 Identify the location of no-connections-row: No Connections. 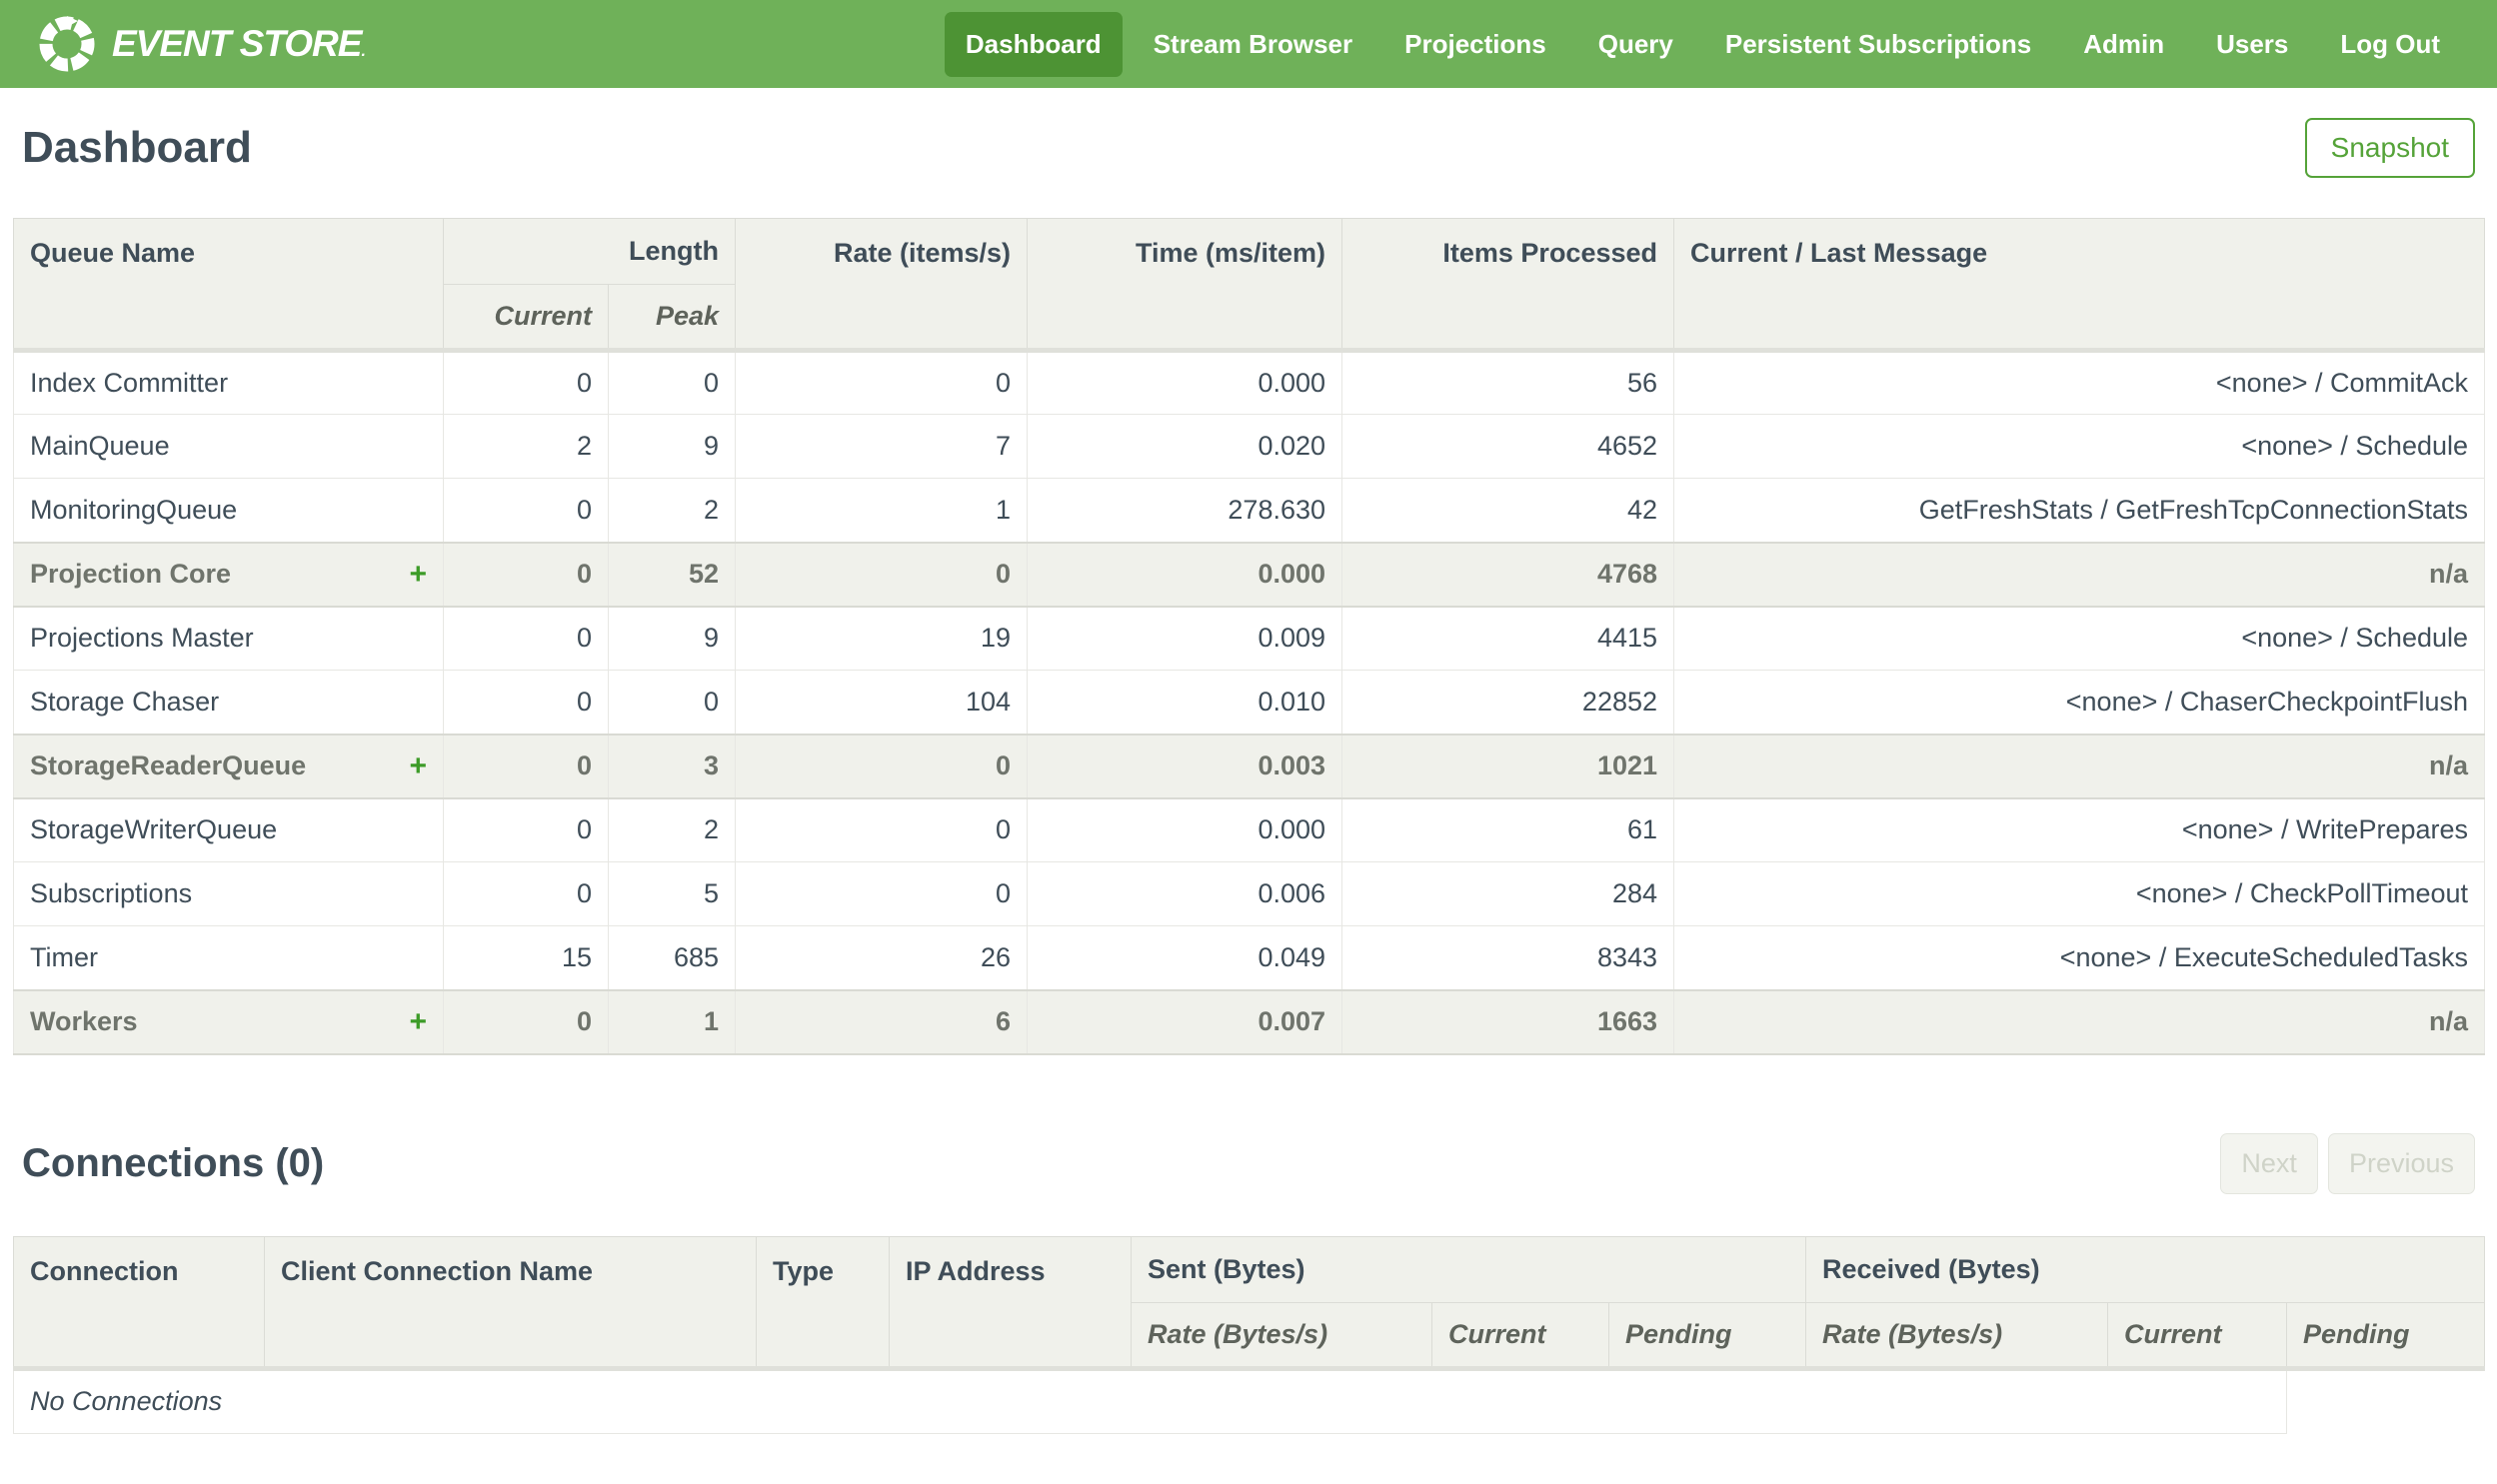
(1248, 1400).